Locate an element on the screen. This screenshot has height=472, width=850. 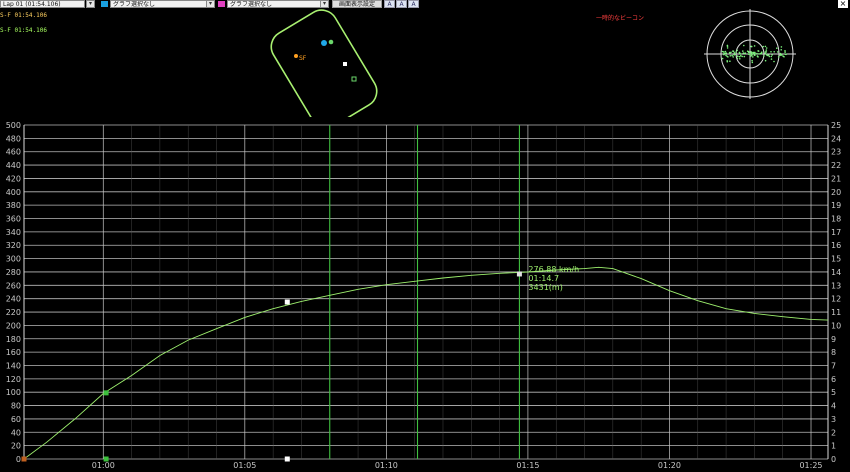
g-force-circle is located at coordinates (750, 54).